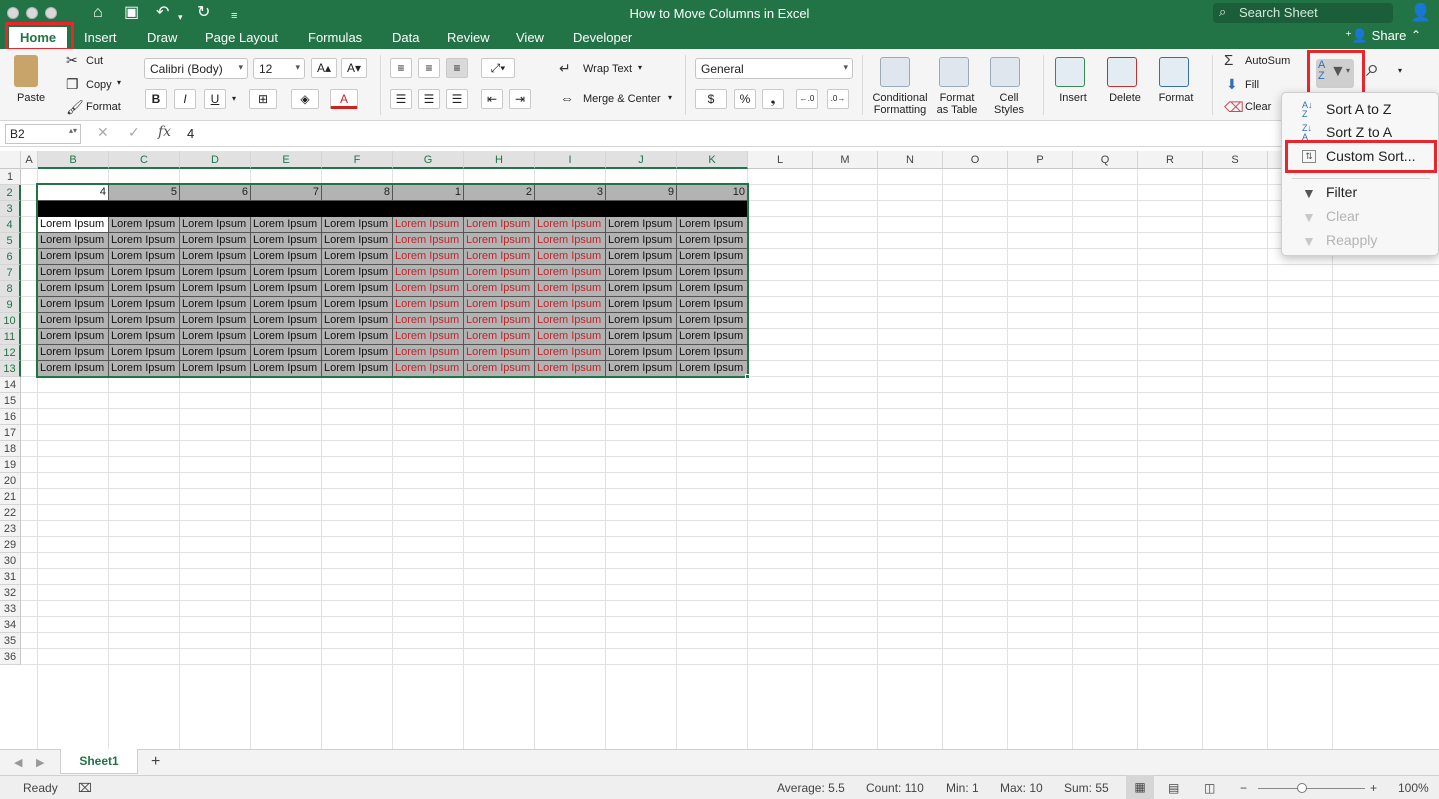 The width and height of the screenshot is (1439, 799). What do you see at coordinates (196, 68) in the screenshot?
I see `font-name-select: Calibri (Body) ▾` at bounding box center [196, 68].